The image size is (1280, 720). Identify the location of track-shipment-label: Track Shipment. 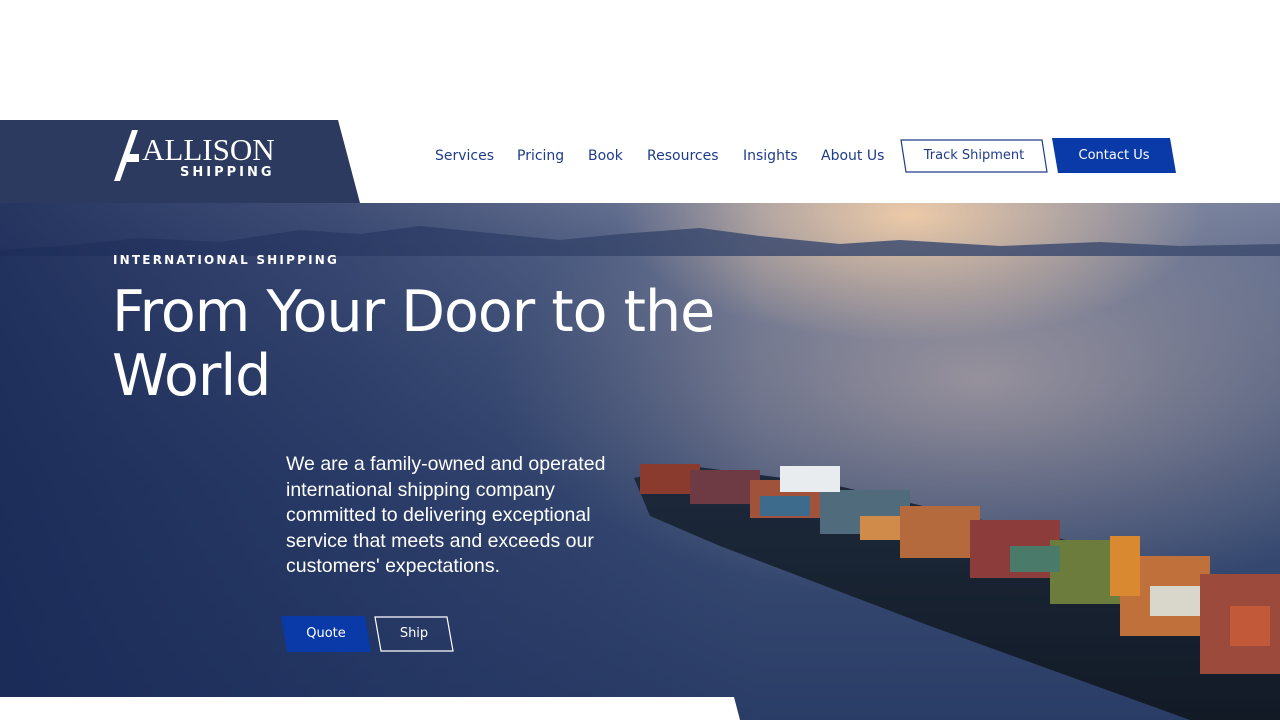
(974, 155).